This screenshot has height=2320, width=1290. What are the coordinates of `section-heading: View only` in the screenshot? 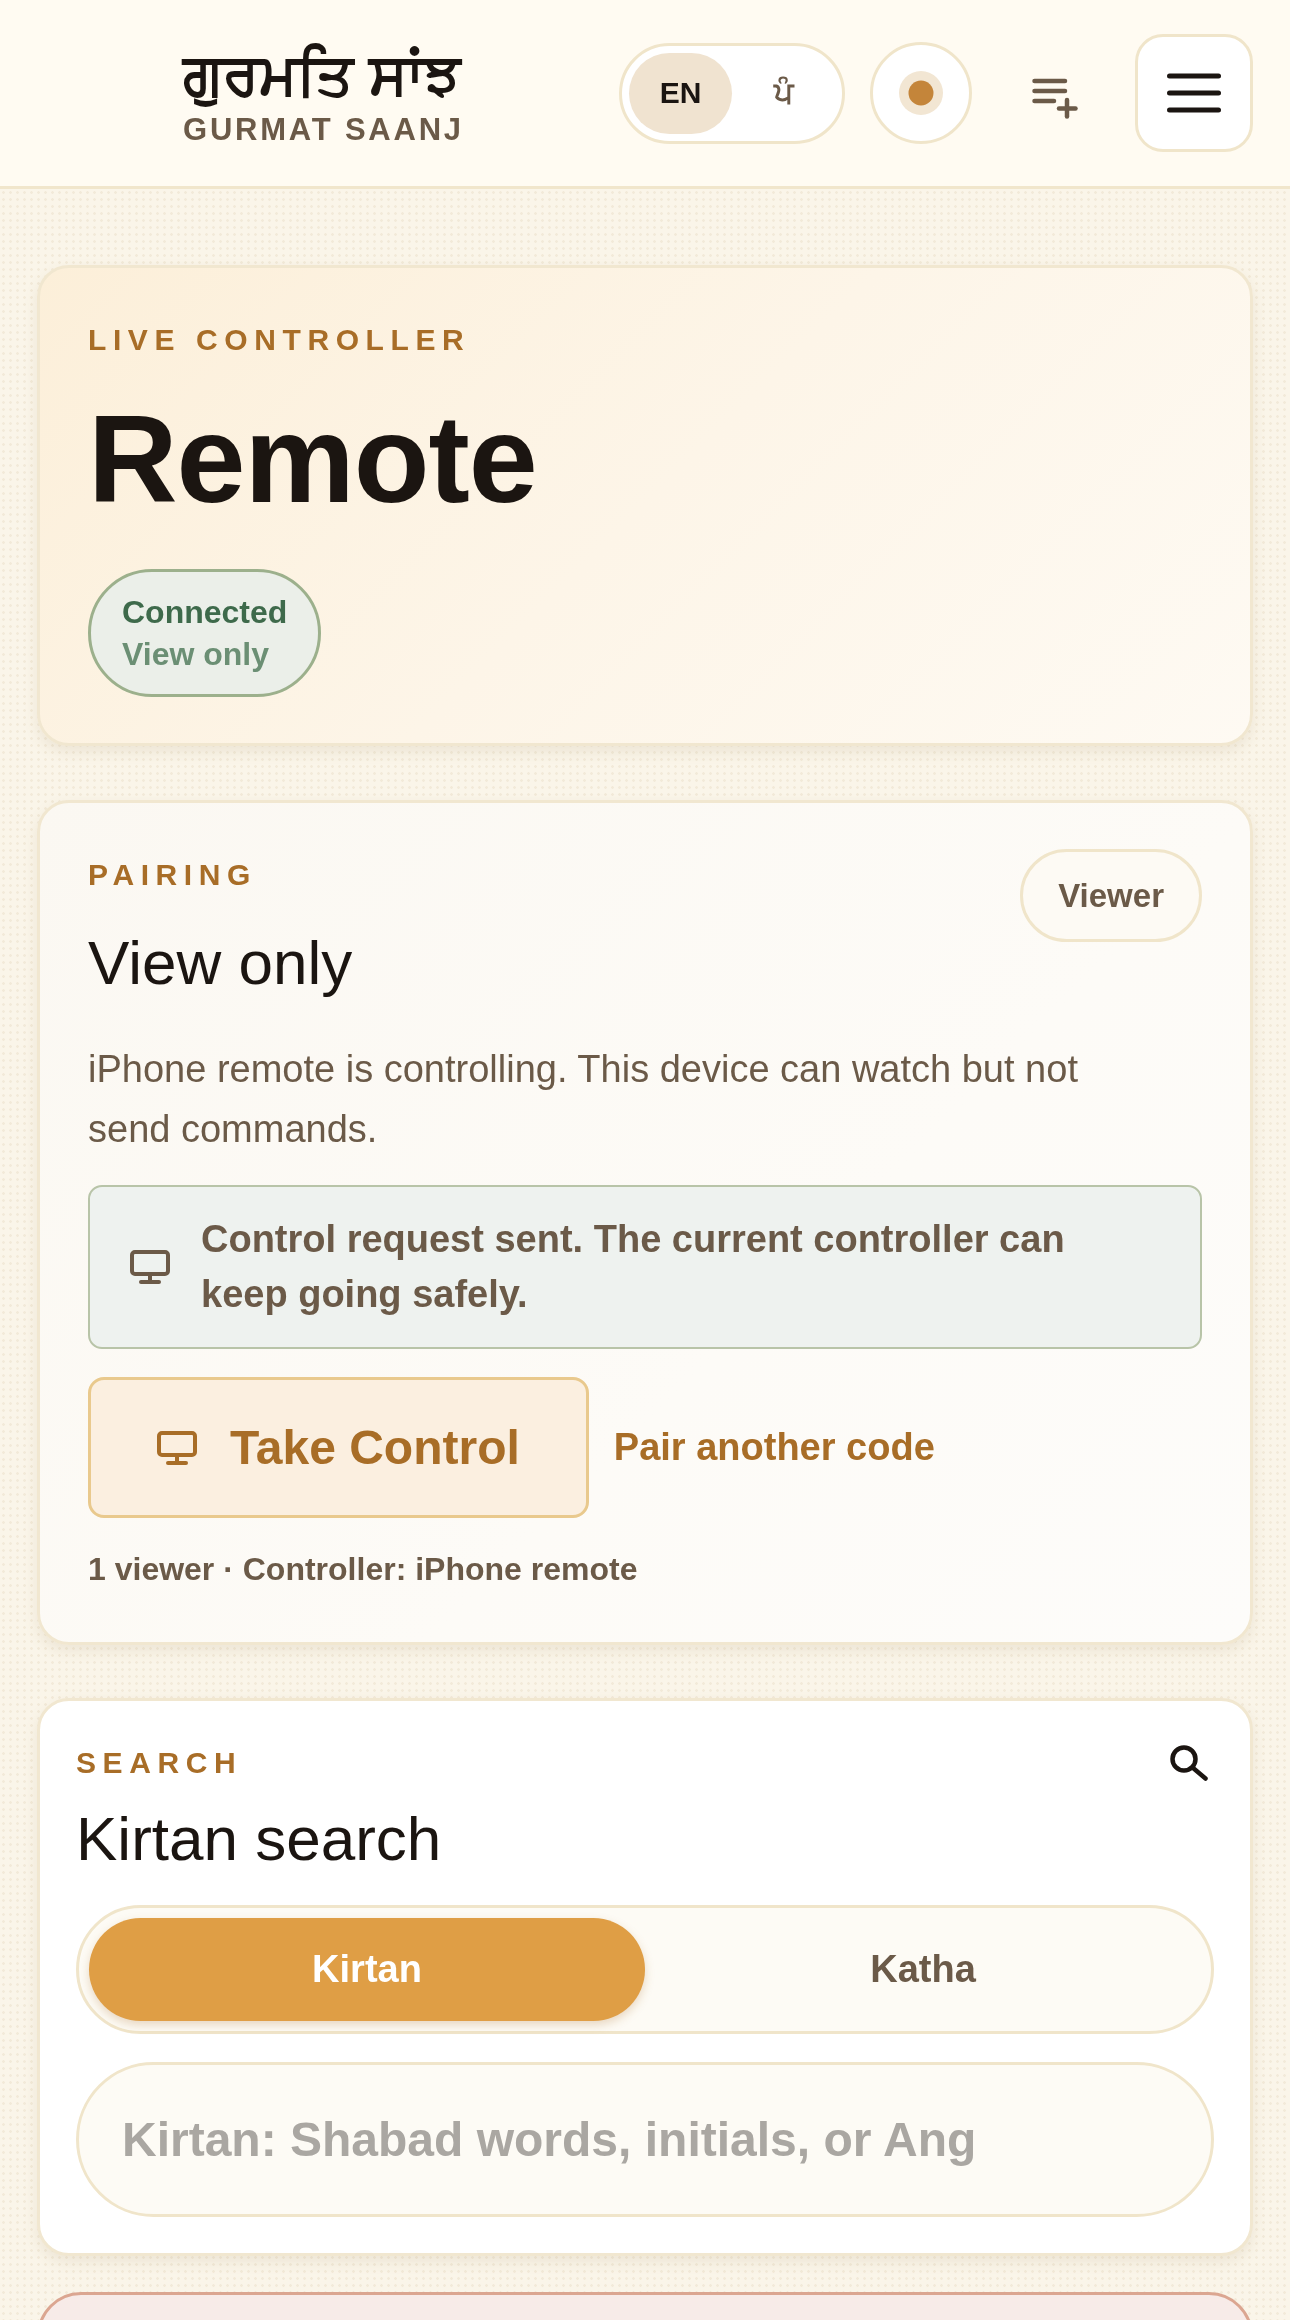 It's located at (220, 963).